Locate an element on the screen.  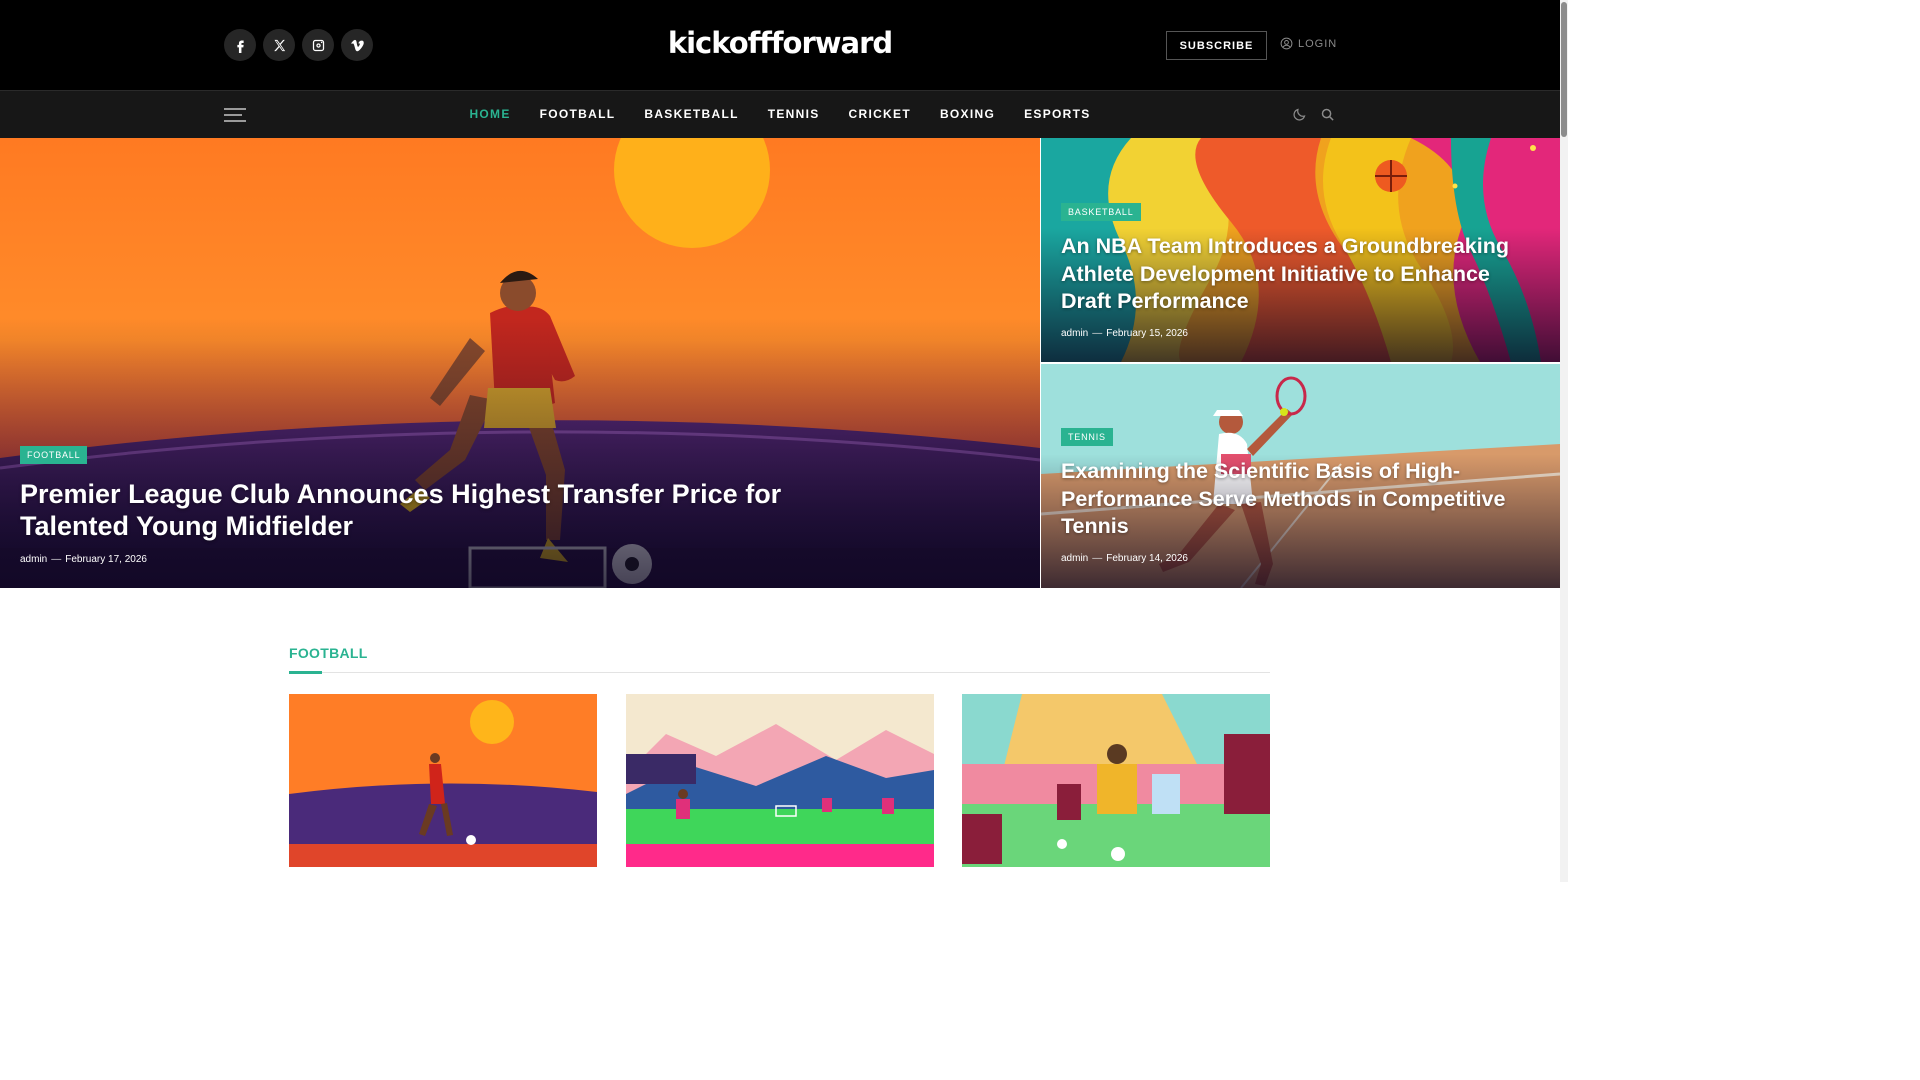
football-players-image is located at coordinates (1116, 780).